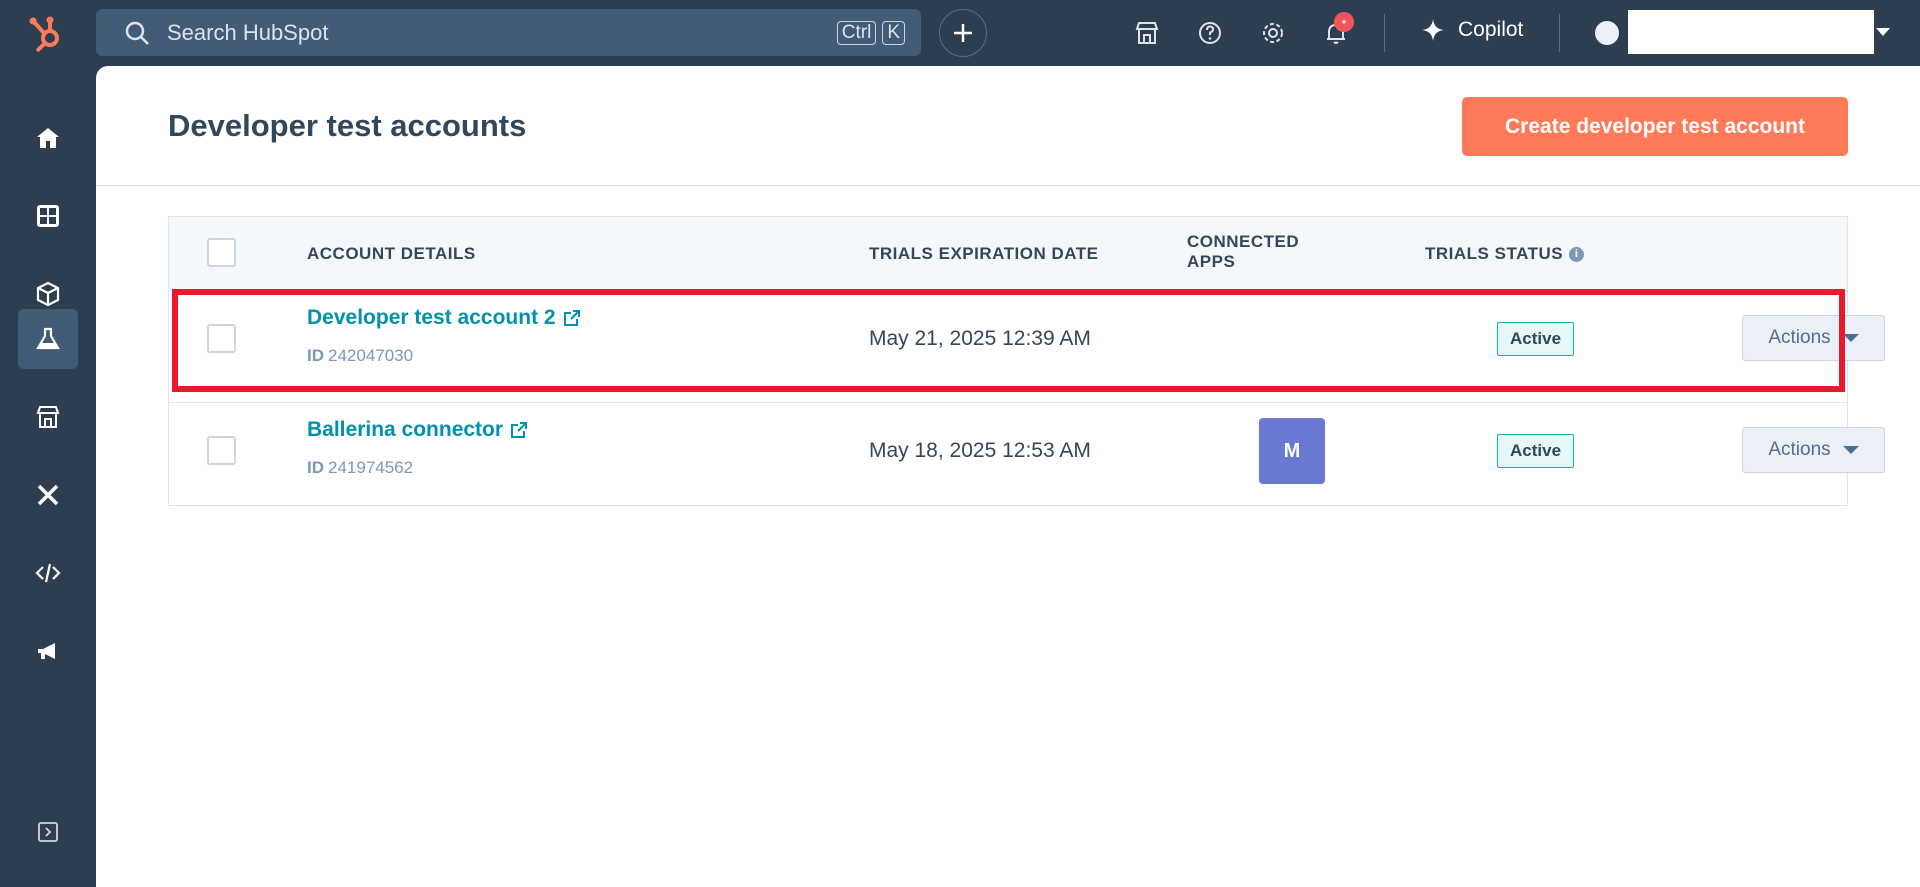 Image resolution: width=1920 pixels, height=887 pixels. What do you see at coordinates (48, 417) in the screenshot?
I see `storefront-icon` at bounding box center [48, 417].